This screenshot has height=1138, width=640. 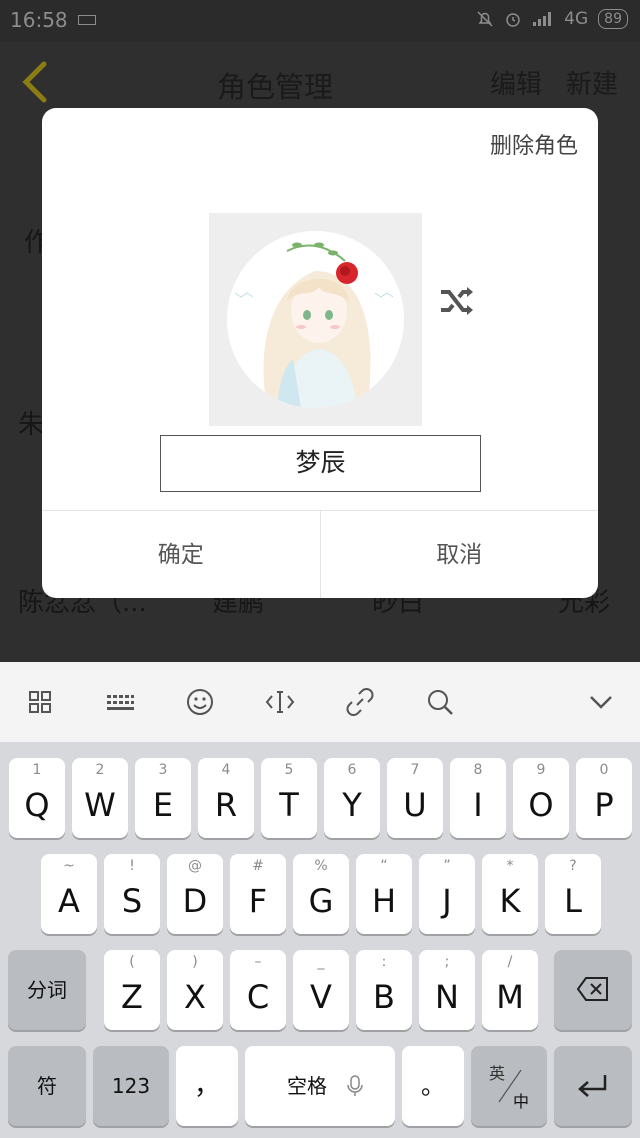 What do you see at coordinates (37, 770) in the screenshot?
I see `key-hint: 1` at bounding box center [37, 770].